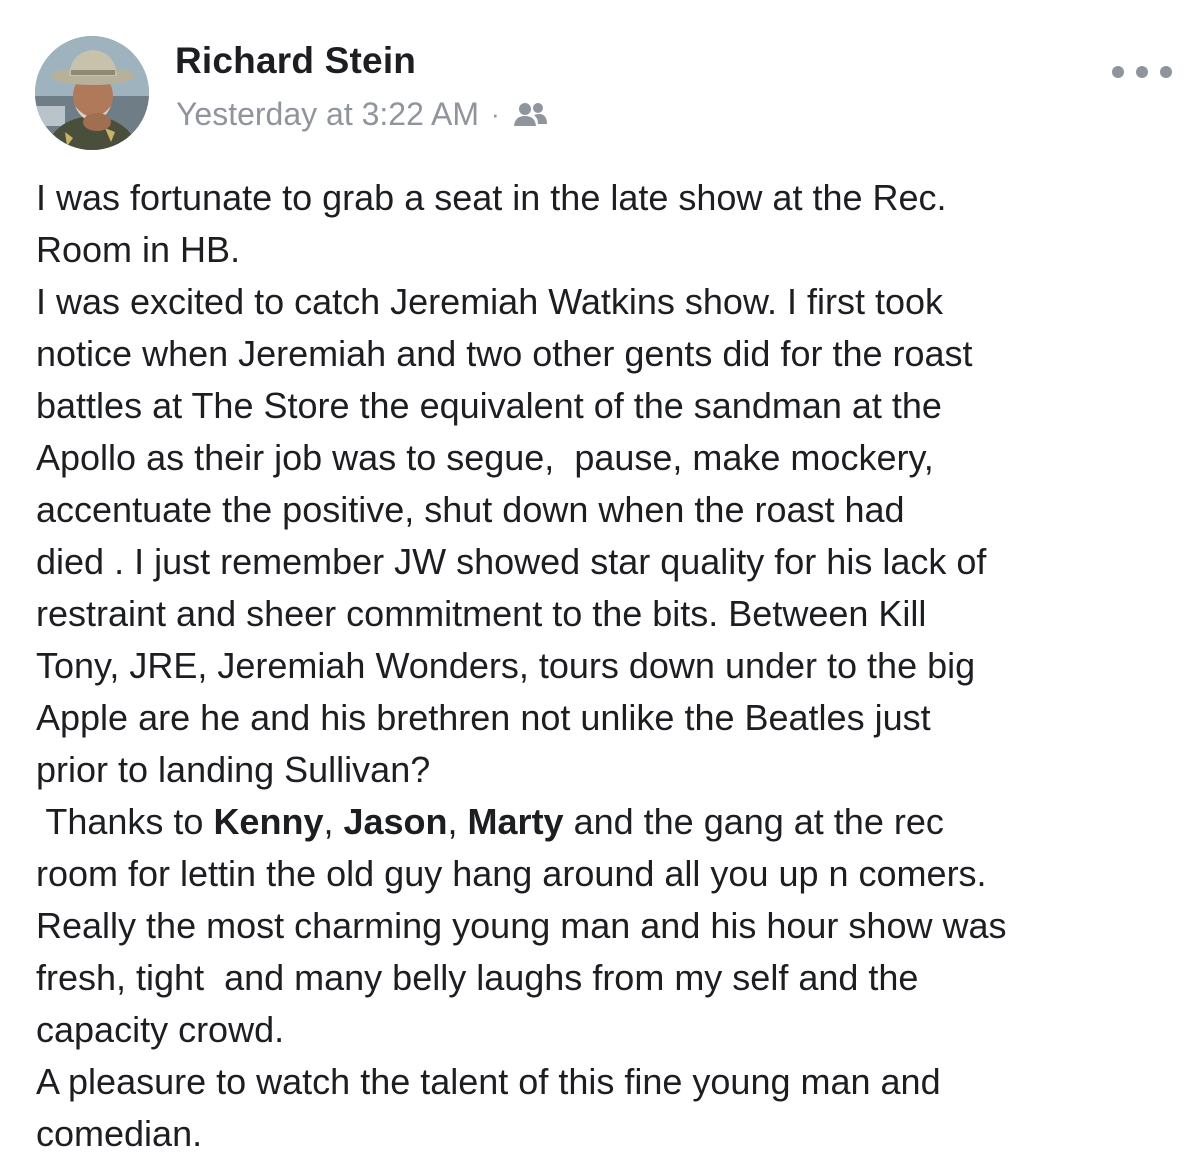 This screenshot has width=1200, height=1166. Describe the element at coordinates (295, 61) in the screenshot. I see `author-name: Richard Stein` at that location.